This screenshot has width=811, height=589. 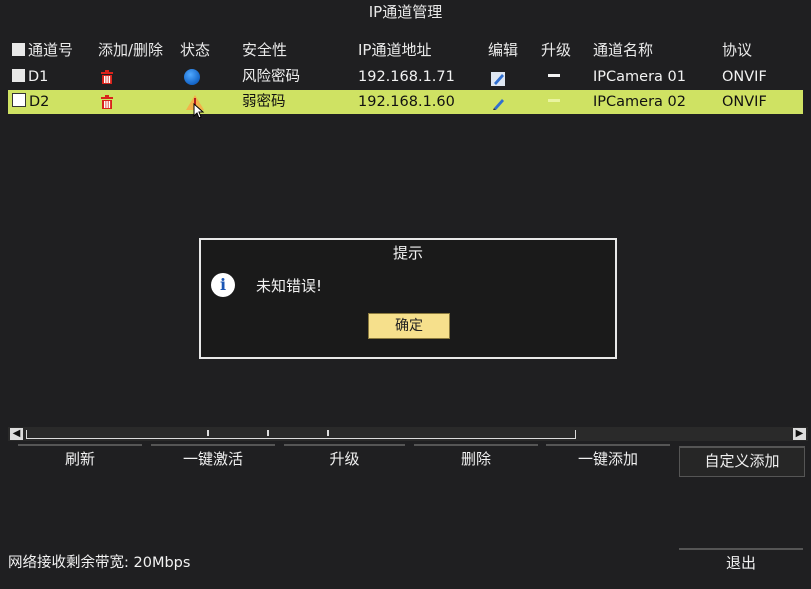 What do you see at coordinates (503, 50) in the screenshot?
I see `header-edit: 编辑` at bounding box center [503, 50].